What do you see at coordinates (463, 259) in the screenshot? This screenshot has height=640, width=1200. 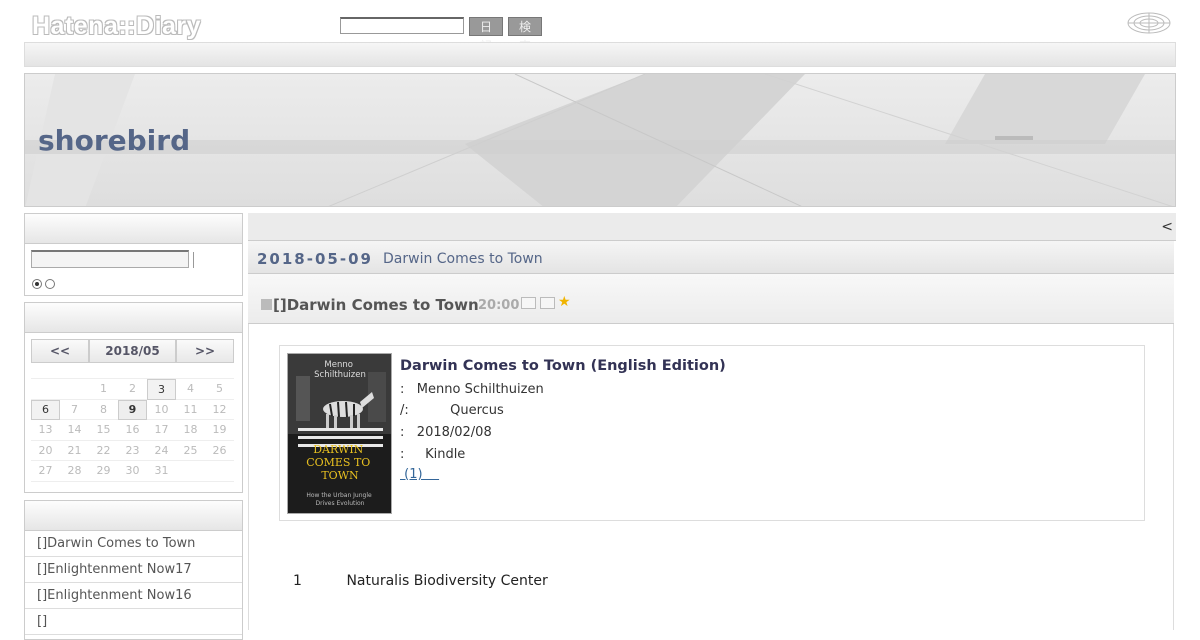 I see `day-title: Darwin Comes to Town` at bounding box center [463, 259].